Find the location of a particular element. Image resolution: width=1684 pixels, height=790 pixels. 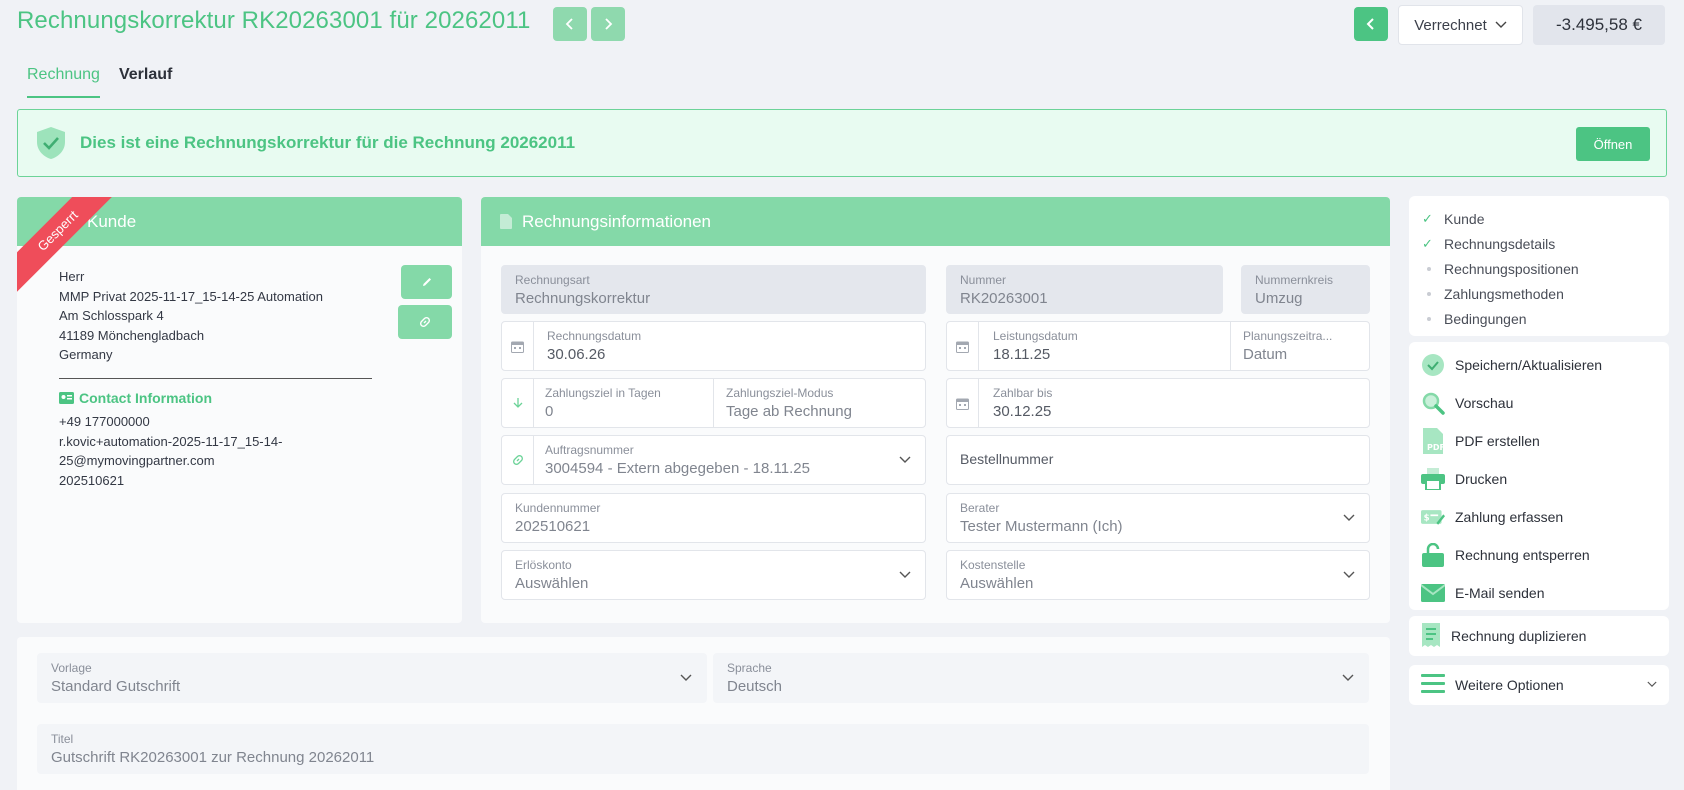

unlock-icon is located at coordinates (1433, 555).